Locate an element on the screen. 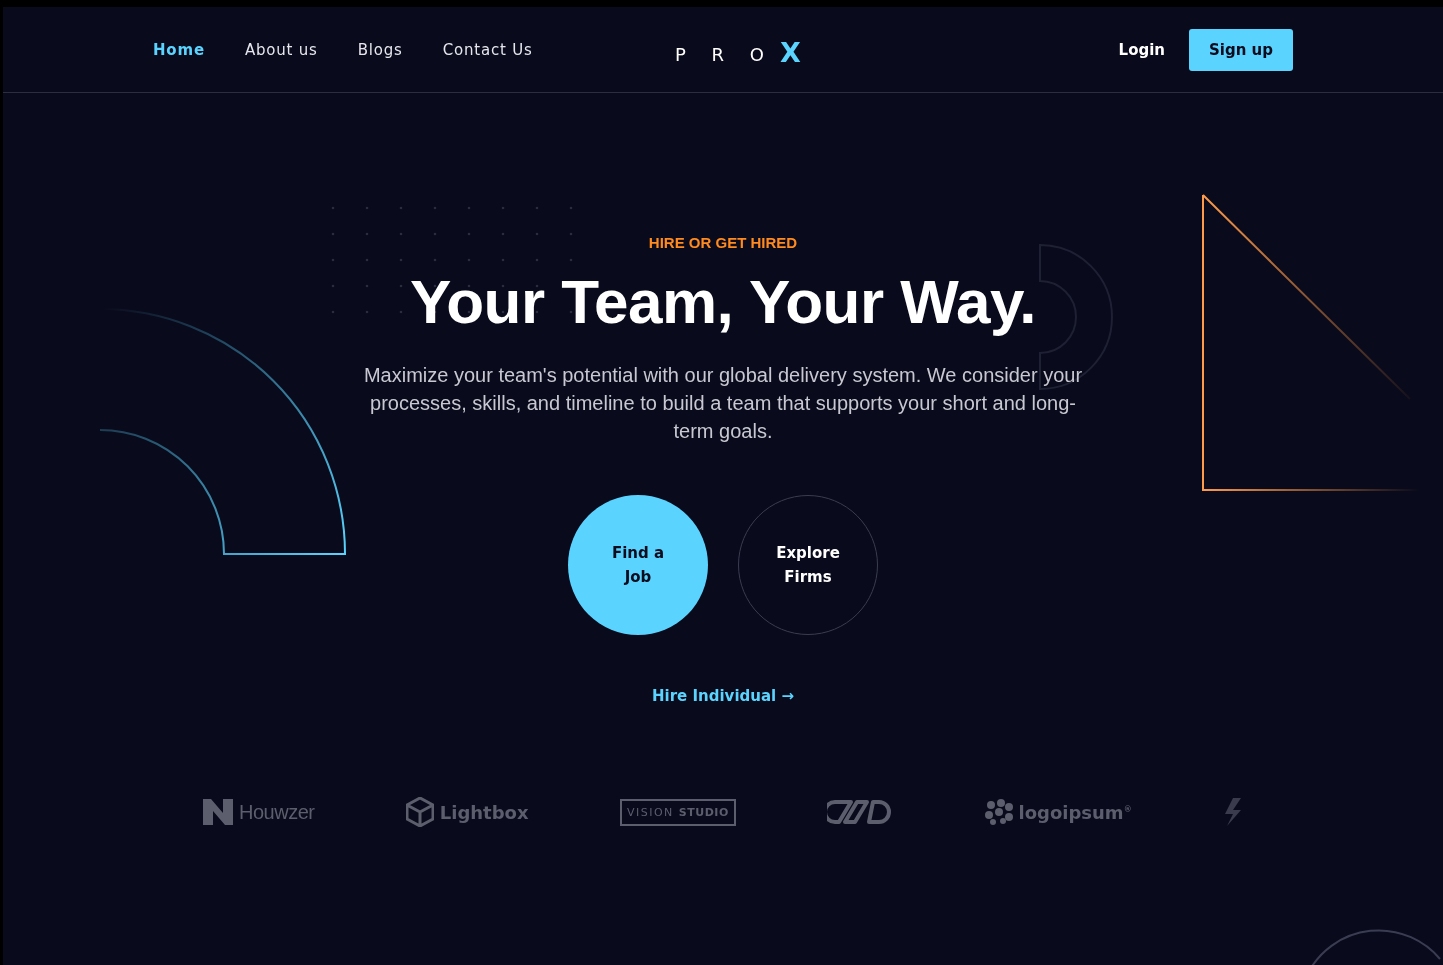 This screenshot has width=1443, height=965. logo-wordmark: logoipsum$^{®}$ is located at coordinates (1075, 812).